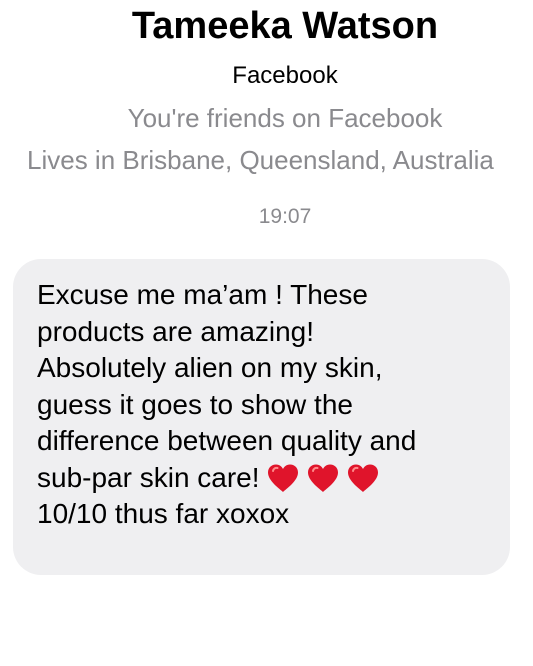 This screenshot has width=533, height=666. Describe the element at coordinates (163, 513) in the screenshot. I see `message-rating: 10/10 thus far xoxox` at that location.